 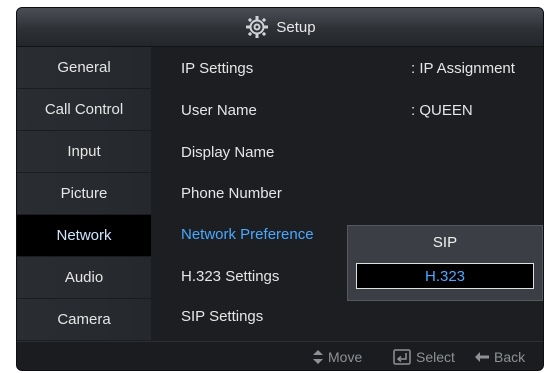 I want to click on network-preference-dropdown: SIP H.323, so click(x=445, y=263).